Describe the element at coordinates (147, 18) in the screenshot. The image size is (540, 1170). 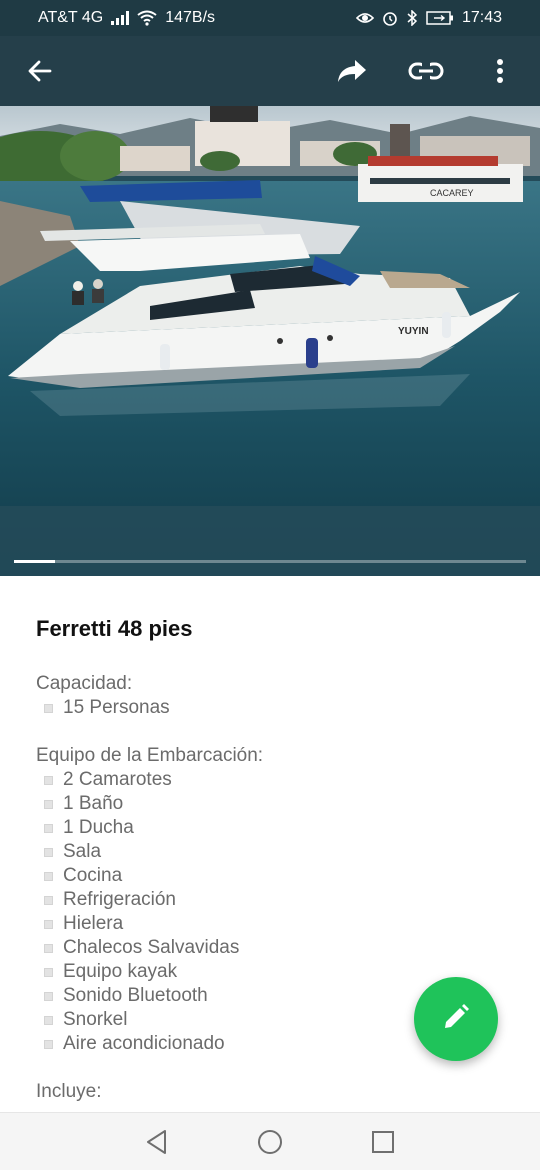
I see `wifi-icon` at that location.